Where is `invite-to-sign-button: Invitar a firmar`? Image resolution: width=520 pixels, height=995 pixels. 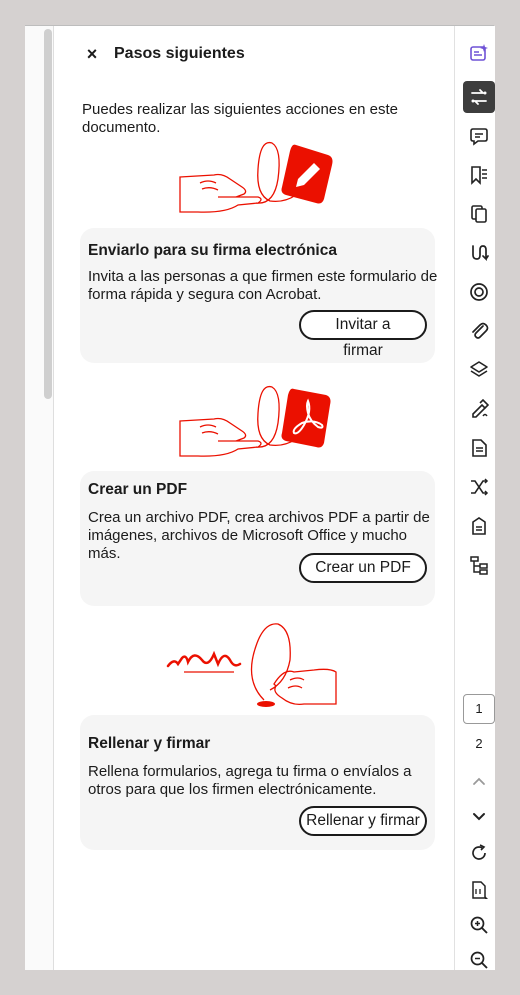
invite-to-sign-button: Invitar a firmar is located at coordinates (363, 334).